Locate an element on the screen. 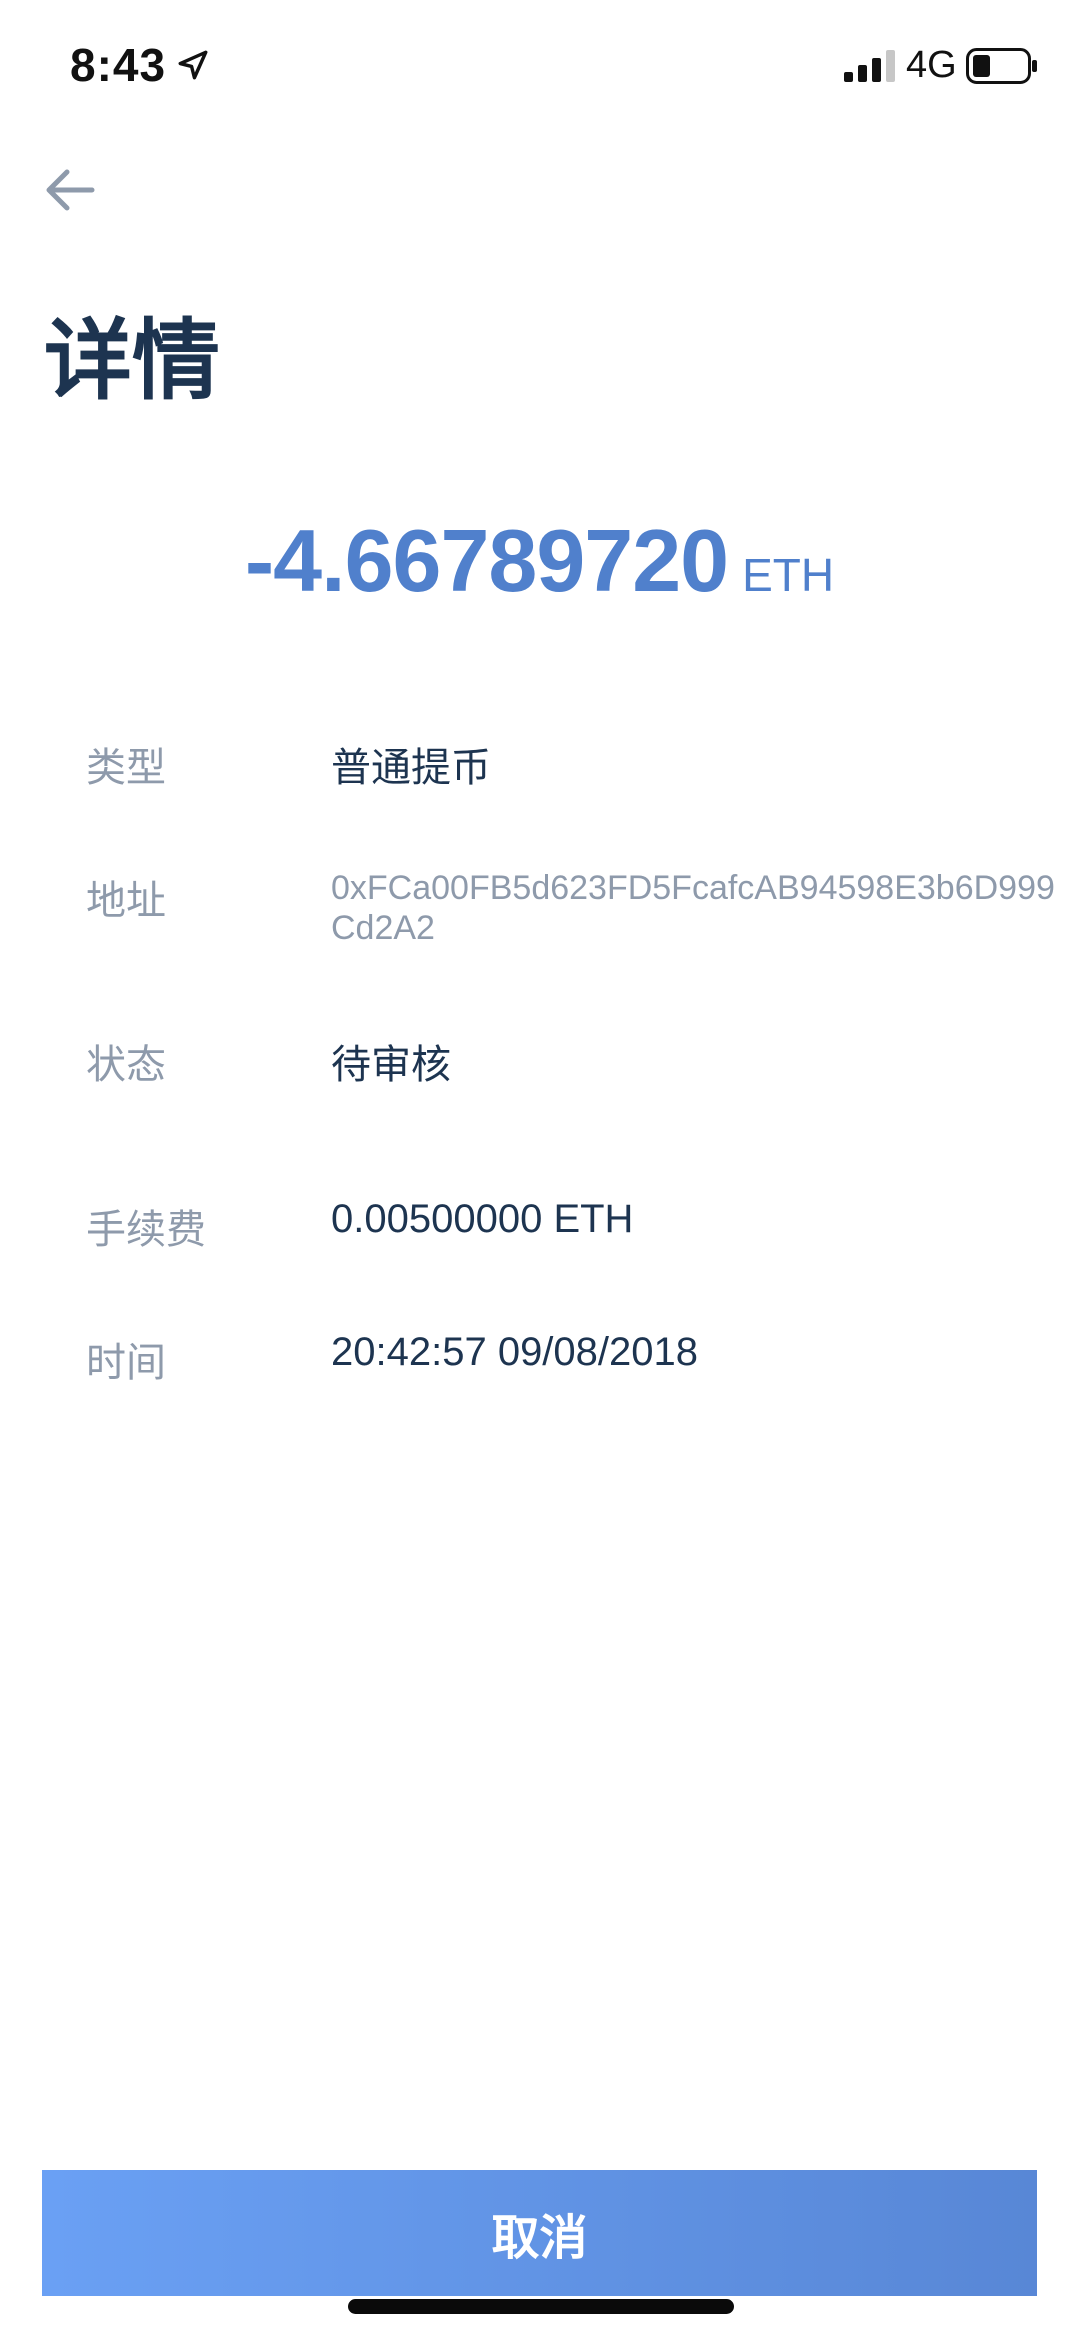 The width and height of the screenshot is (1079, 2338). amount-display: -4.66789720 ETH is located at coordinates (539, 561).